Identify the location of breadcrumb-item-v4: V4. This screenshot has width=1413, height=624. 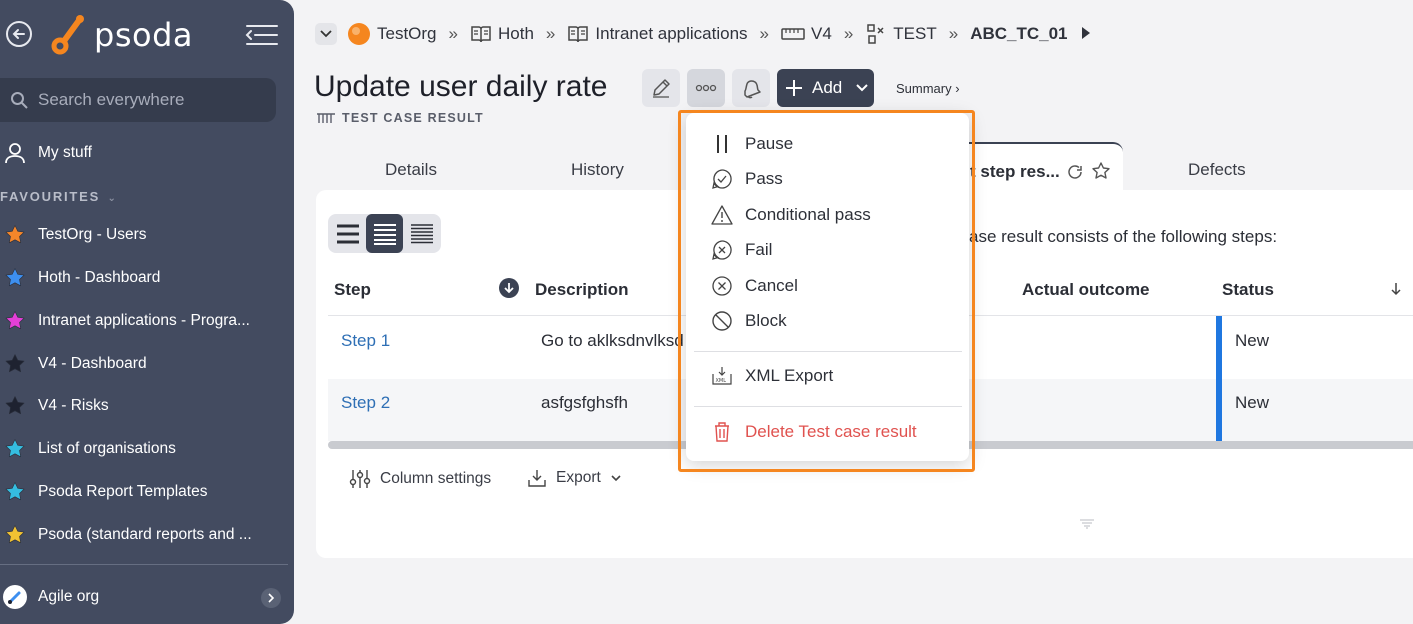
(806, 34).